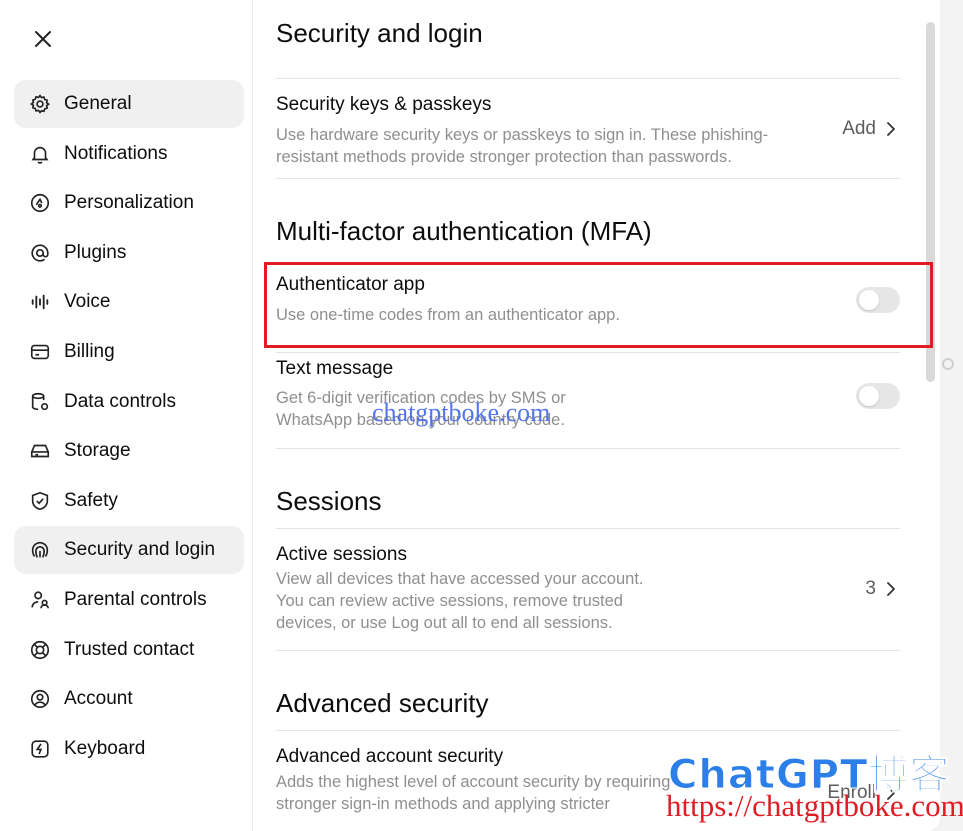 The image size is (963, 831). I want to click on text-message-toggle, so click(878, 396).